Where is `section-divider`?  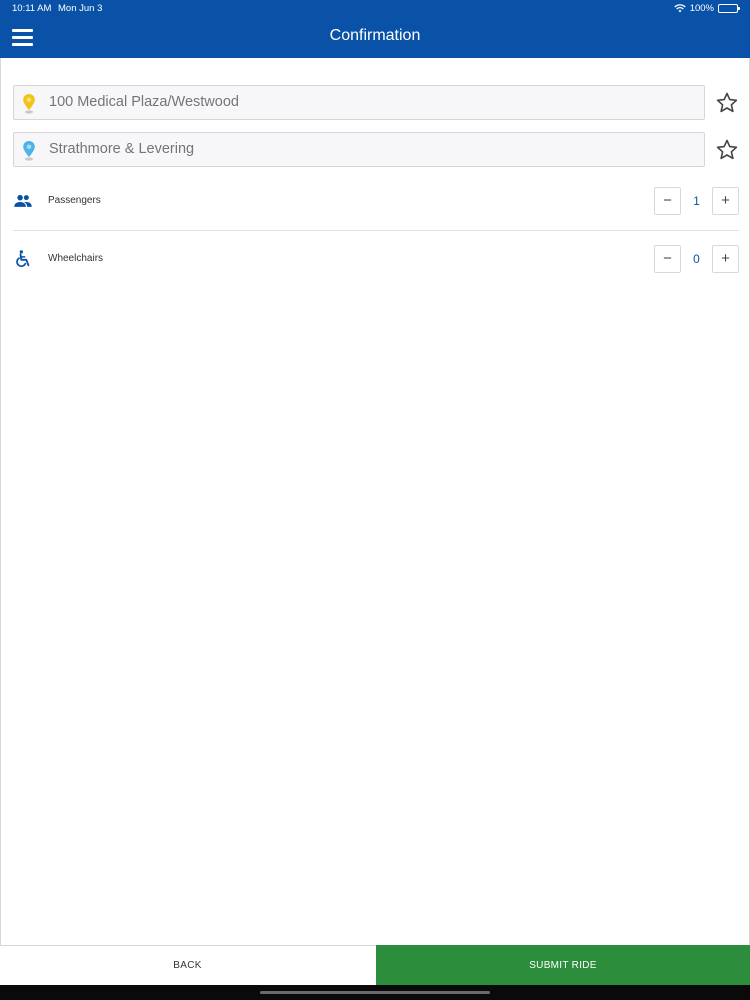 section-divider is located at coordinates (376, 230).